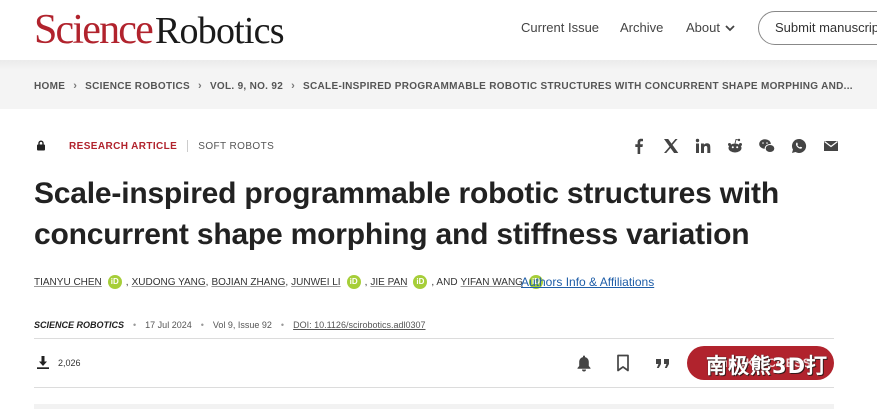 Image resolution: width=877 pixels, height=409 pixels. I want to click on author-name: XUDONG YANG, so click(169, 282).